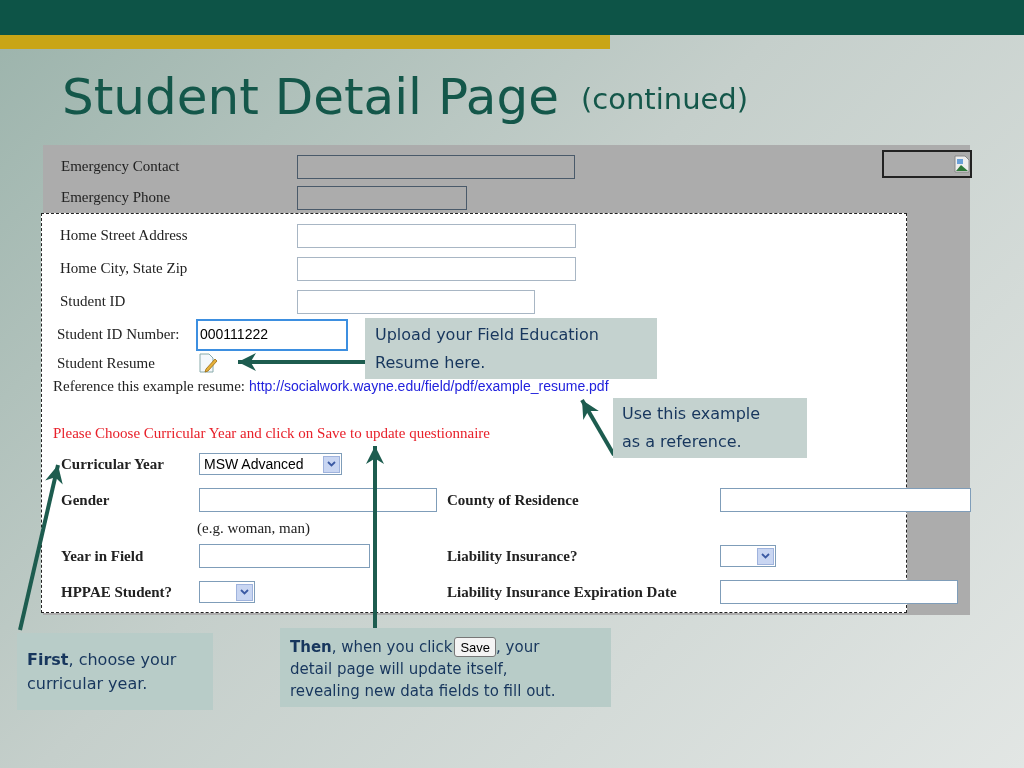 The image size is (1024, 768). I want to click on field-label: HPPAE Student?, so click(117, 592).